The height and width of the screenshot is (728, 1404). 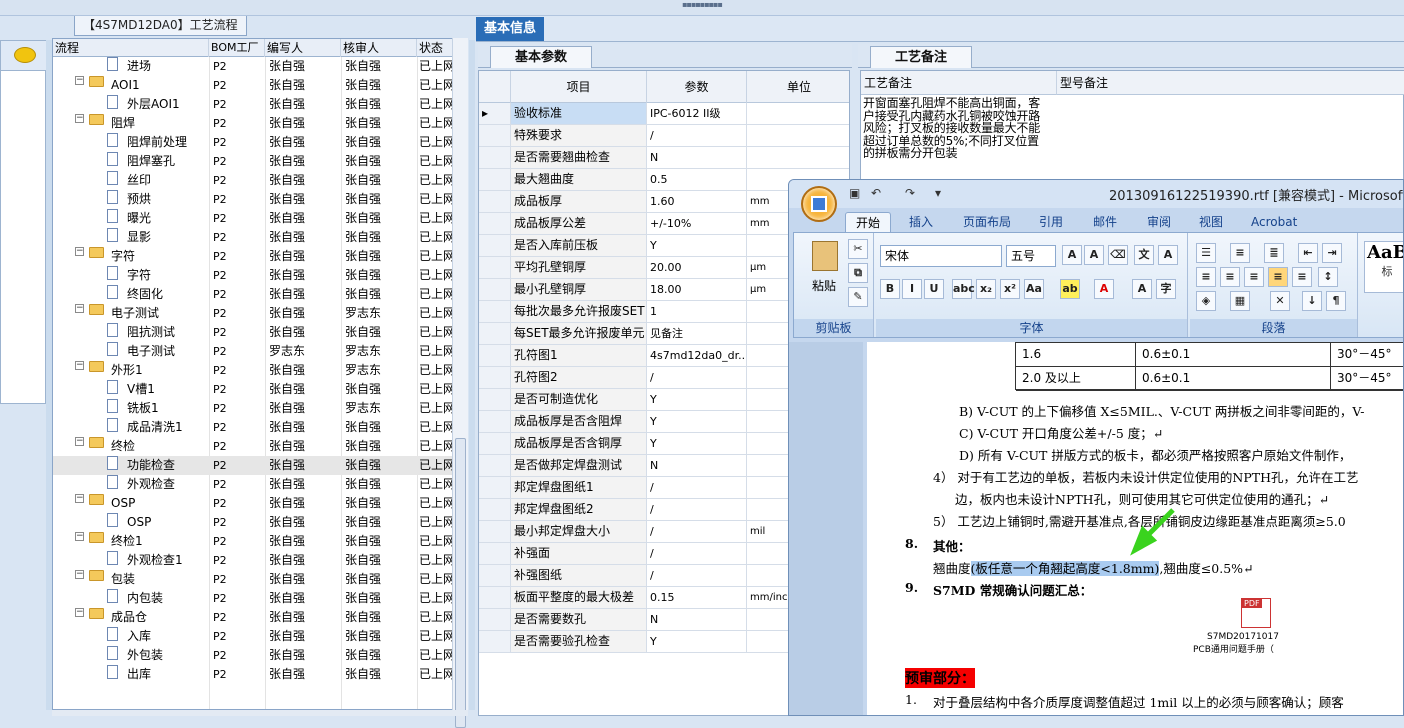 What do you see at coordinates (1104, 289) in the screenshot?
I see `font-color-icon: A` at bounding box center [1104, 289].